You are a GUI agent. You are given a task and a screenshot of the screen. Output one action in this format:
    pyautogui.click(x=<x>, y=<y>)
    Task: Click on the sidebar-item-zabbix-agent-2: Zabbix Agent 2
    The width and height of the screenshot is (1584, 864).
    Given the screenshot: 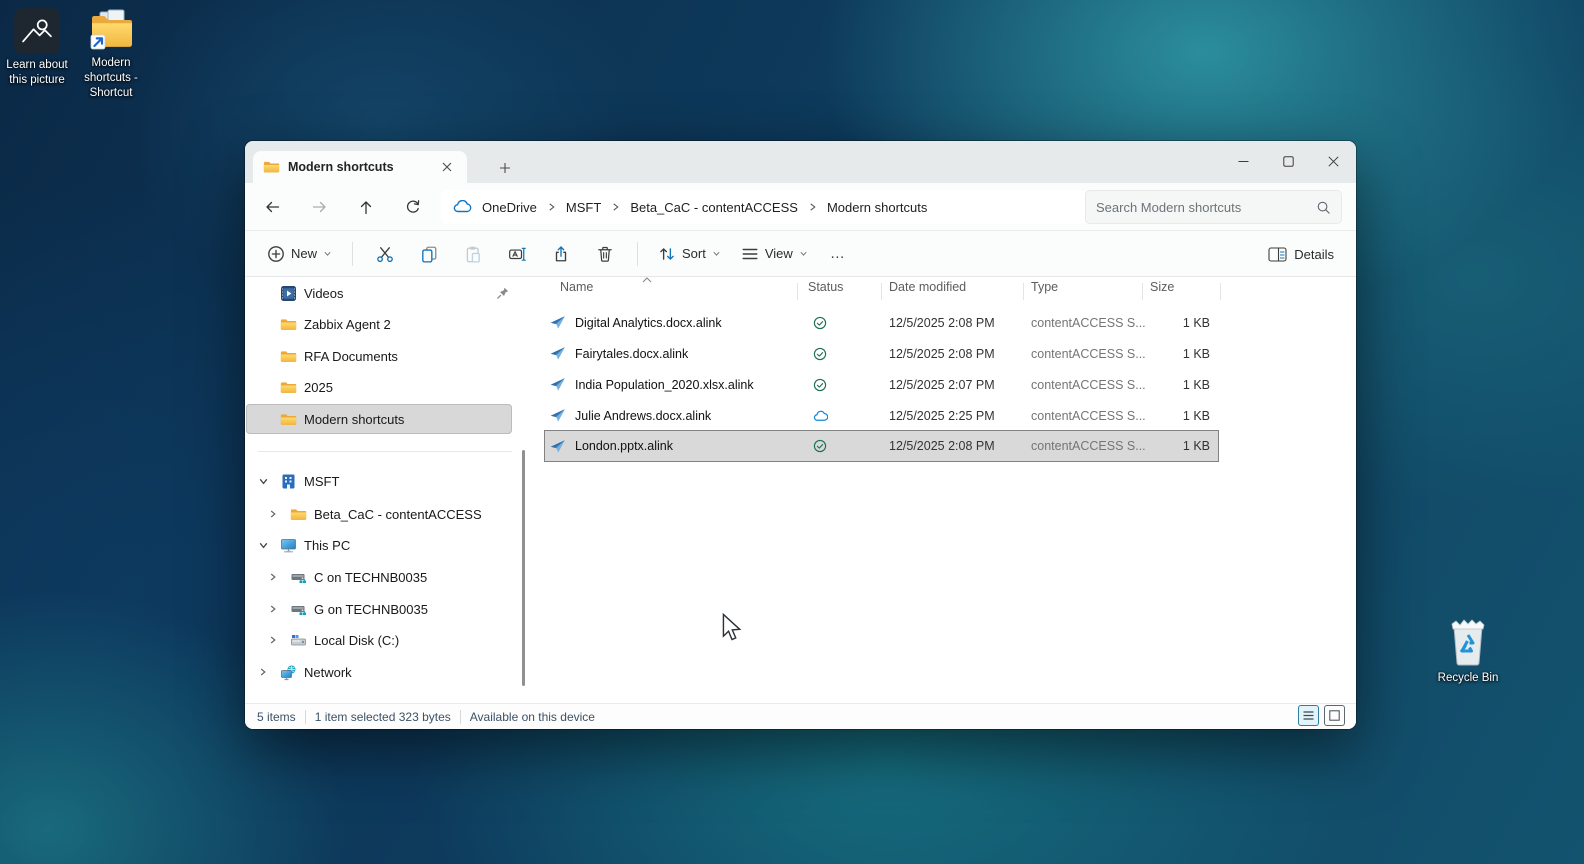 What is the action you would take?
    pyautogui.click(x=379, y=324)
    